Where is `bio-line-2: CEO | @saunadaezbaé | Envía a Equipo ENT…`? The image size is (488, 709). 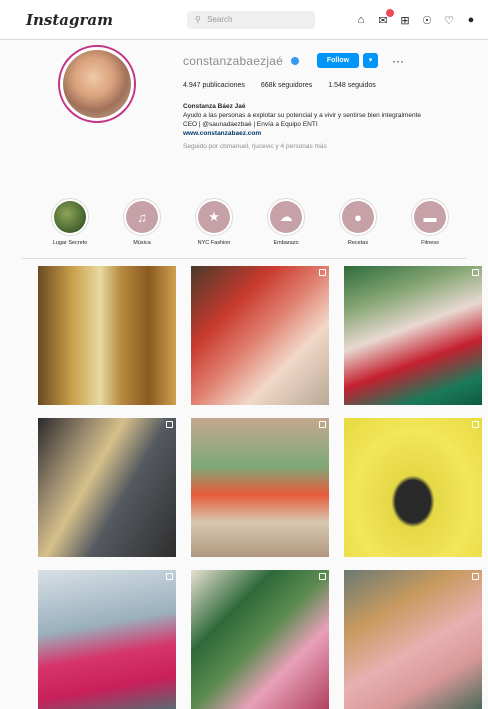 bio-line-2: CEO | @saunadaezbaé | Envía a Equipo ENT… is located at coordinates (250, 124).